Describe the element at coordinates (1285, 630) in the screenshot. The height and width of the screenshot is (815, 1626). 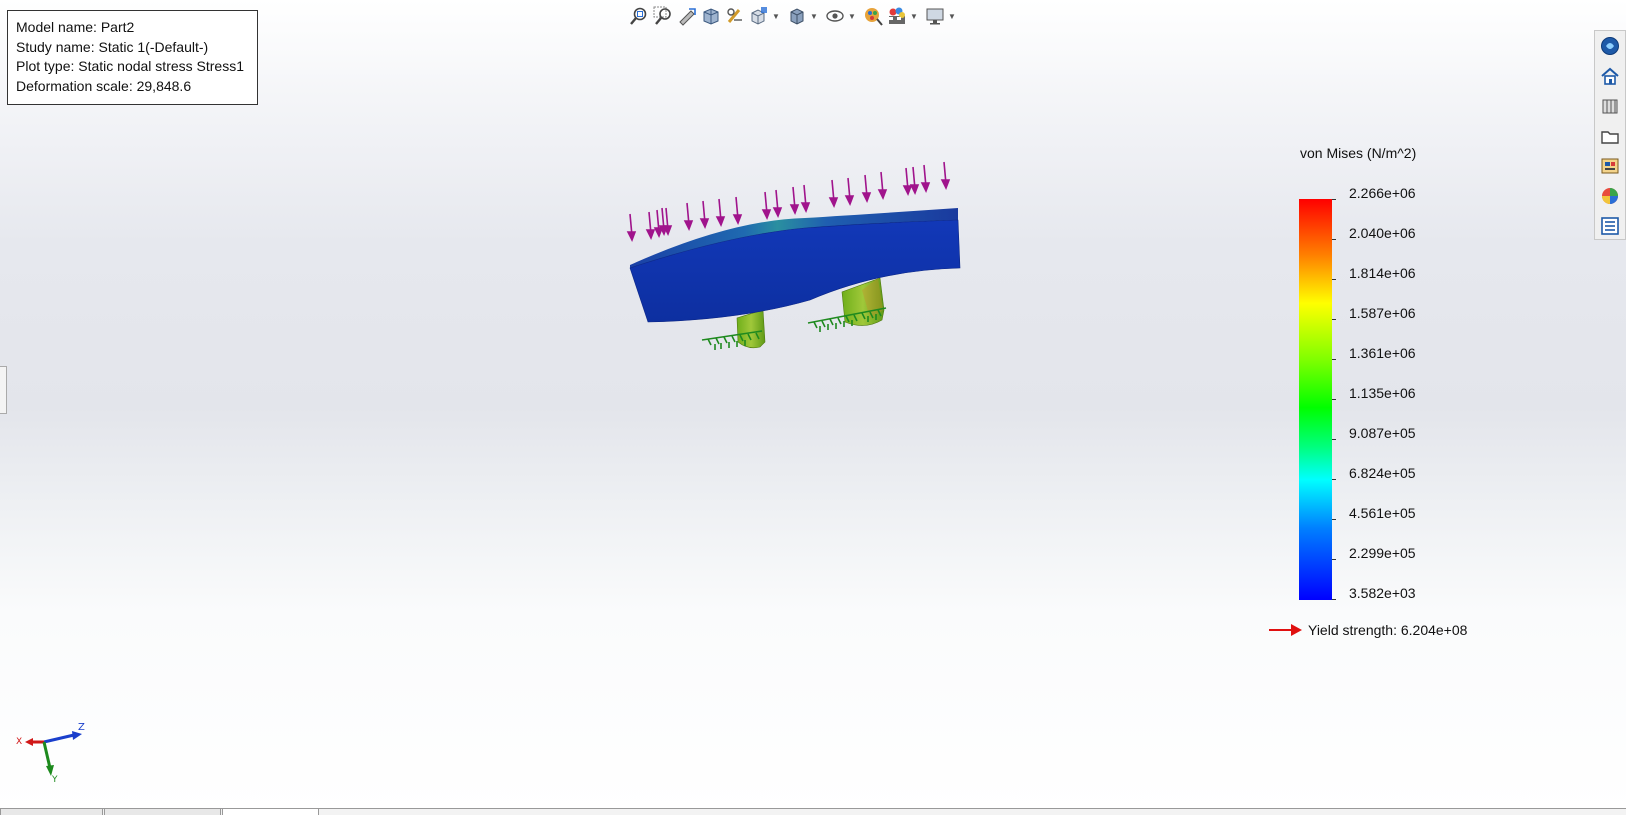
I see `yield-arrow-icon` at that location.